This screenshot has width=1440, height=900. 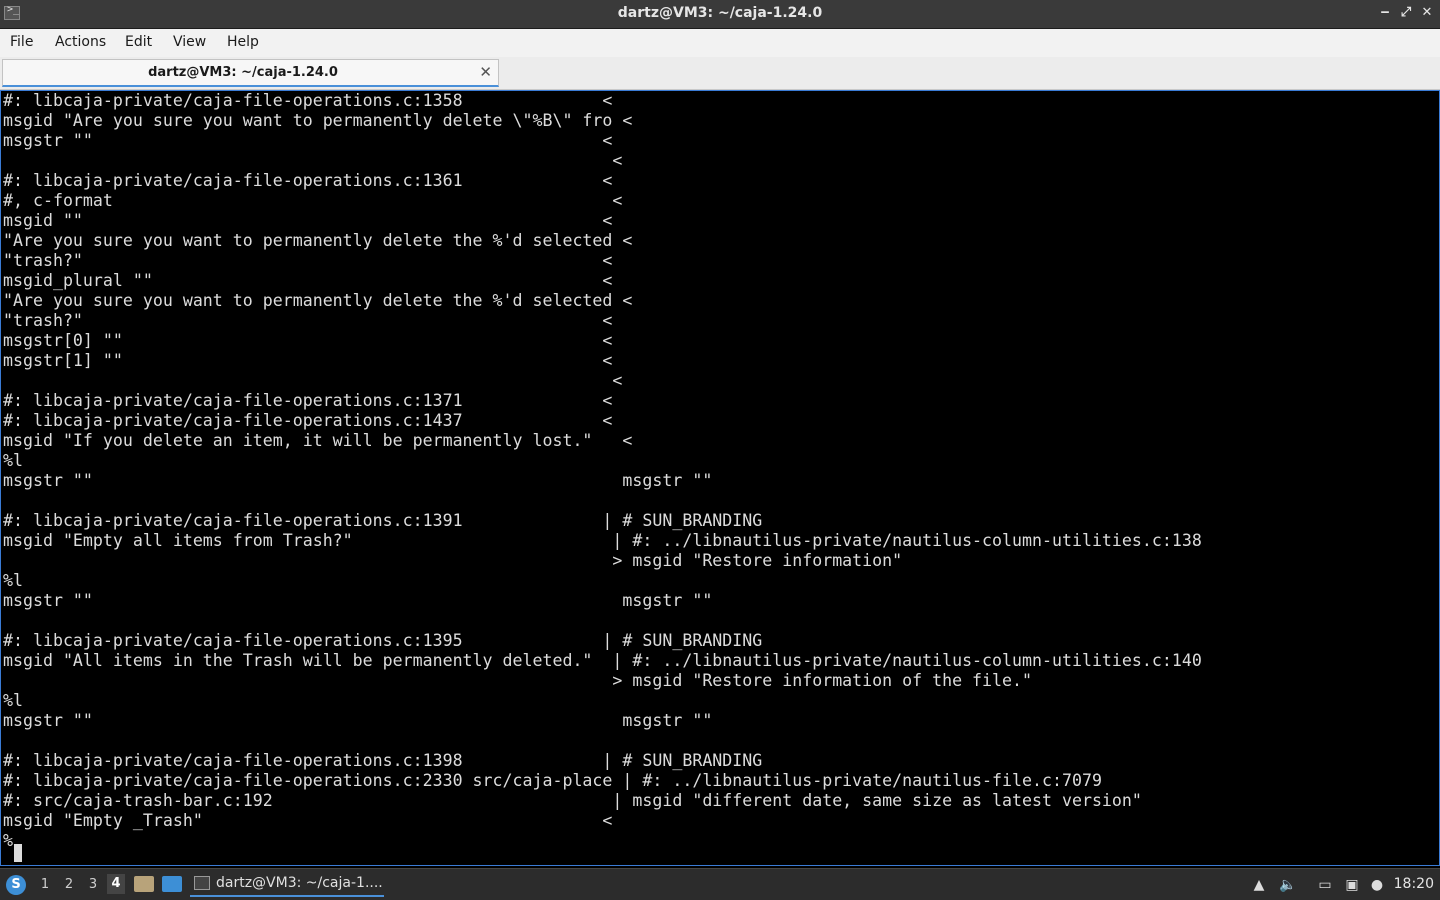 What do you see at coordinates (308, 360) in the screenshot?
I see `terminal-line: msgstr[1] "" <` at bounding box center [308, 360].